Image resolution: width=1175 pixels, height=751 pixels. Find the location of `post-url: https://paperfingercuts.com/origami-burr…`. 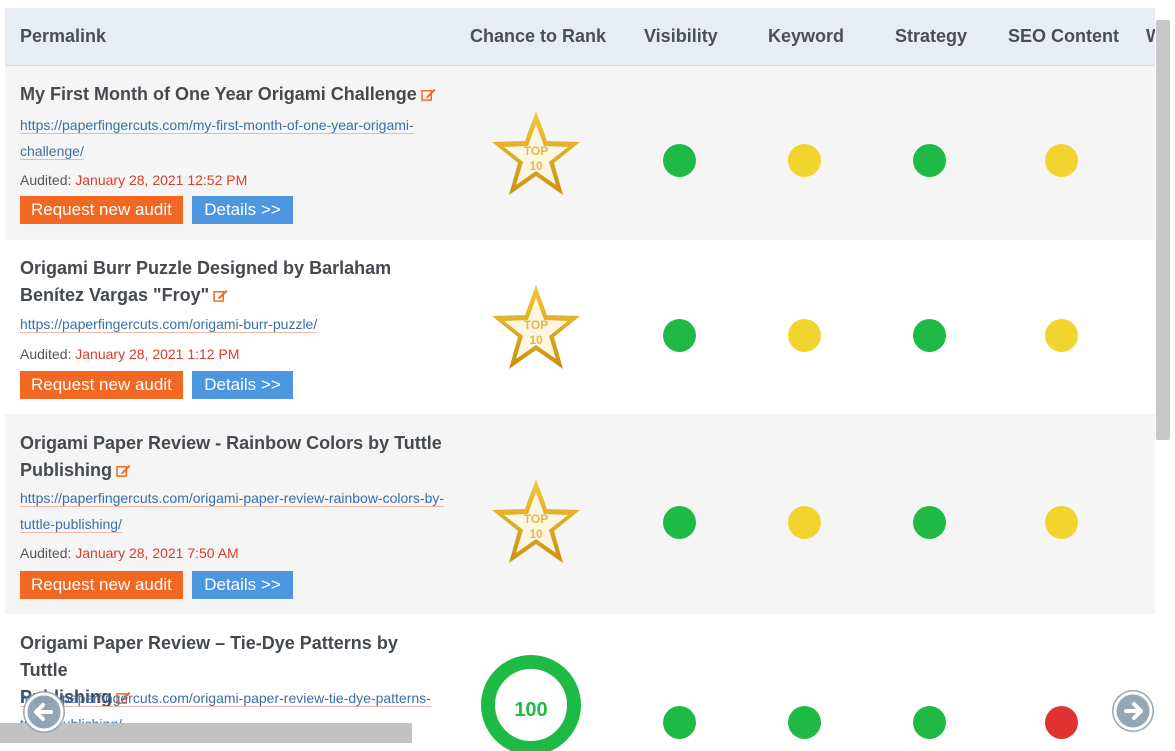

post-url: https://paperfingercuts.com/origami-burr… is located at coordinates (235, 324).